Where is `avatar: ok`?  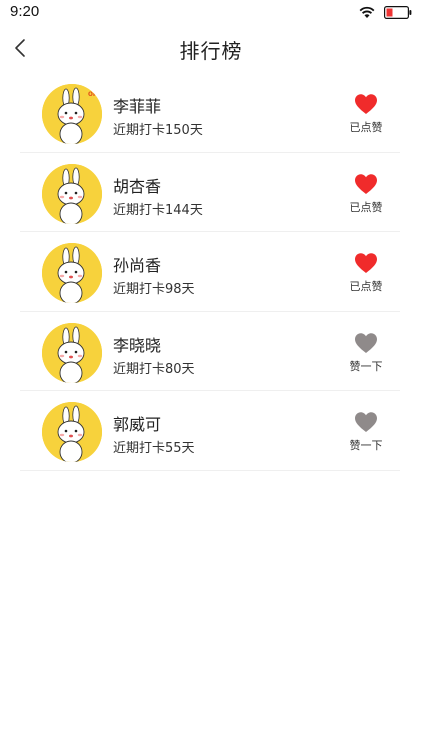
avatar: ok is located at coordinates (72, 114).